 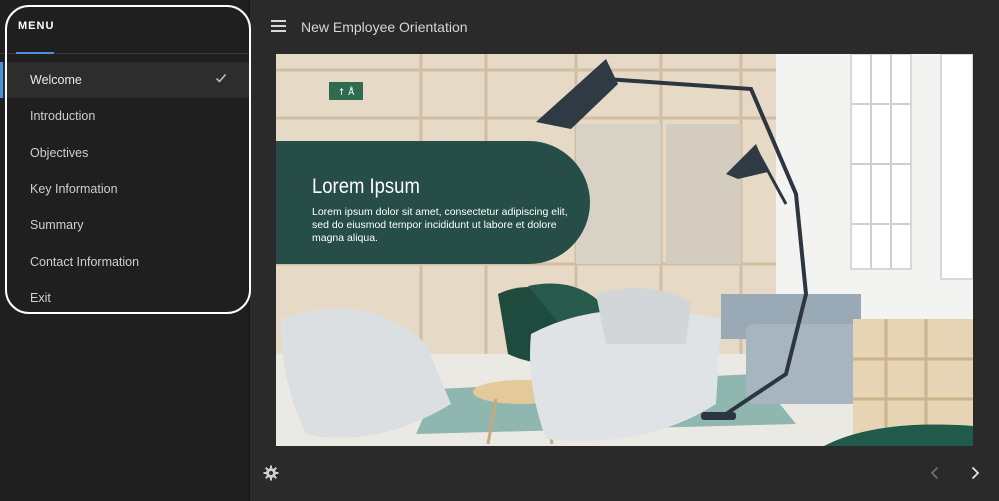 I want to click on svg-text: ↑ Å̂, so click(x=346, y=92).